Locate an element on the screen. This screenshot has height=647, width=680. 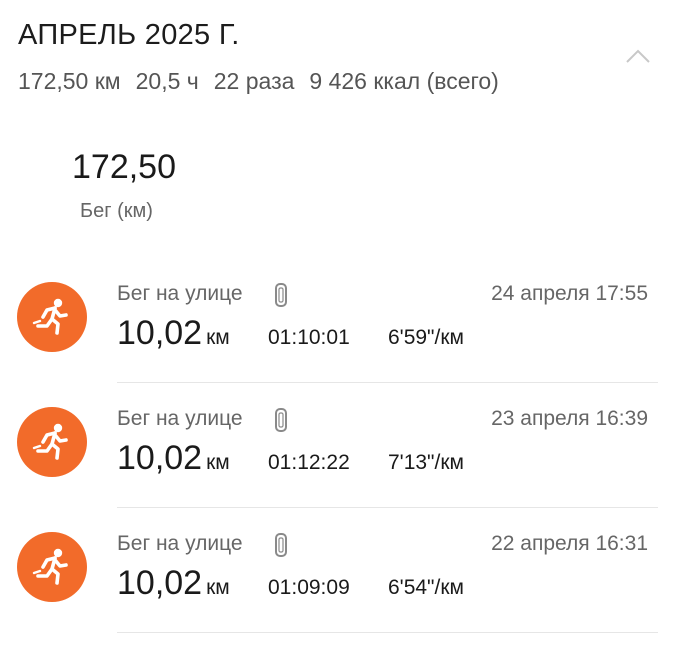
summary-count: 22 раза is located at coordinates (254, 81).